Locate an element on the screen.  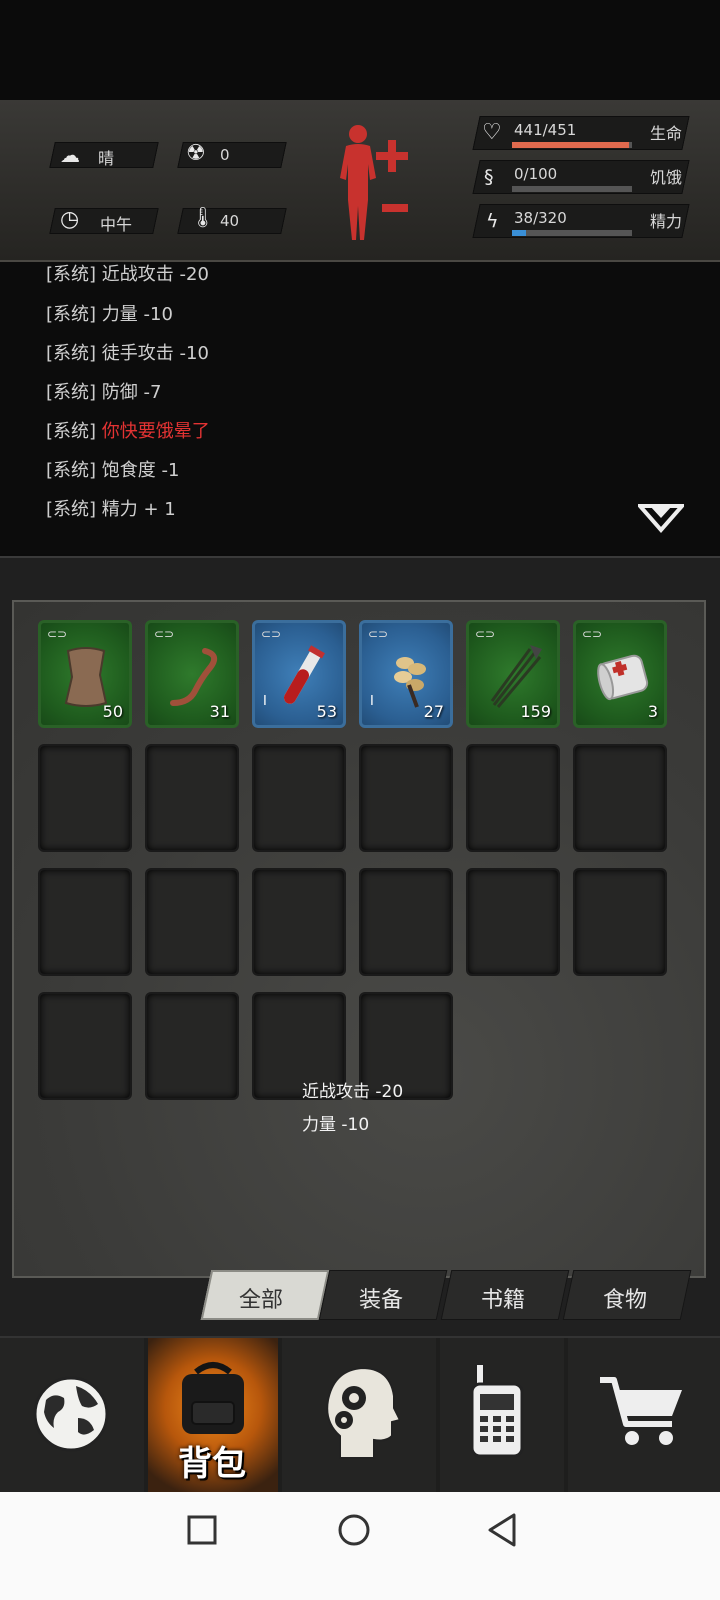
bandage-icon is located at coordinates (623, 677).